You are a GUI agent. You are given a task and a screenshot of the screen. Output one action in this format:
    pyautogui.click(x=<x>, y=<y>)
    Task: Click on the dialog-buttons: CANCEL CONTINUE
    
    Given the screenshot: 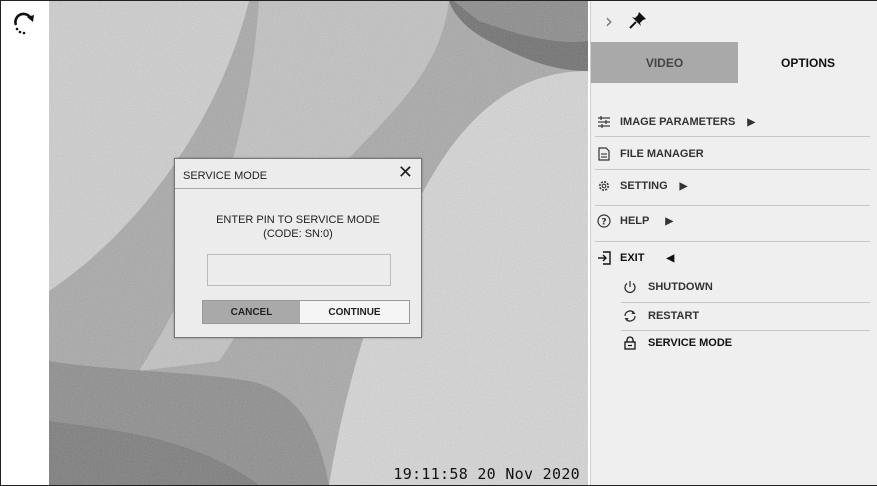 What is the action you would take?
    pyautogui.click(x=306, y=312)
    